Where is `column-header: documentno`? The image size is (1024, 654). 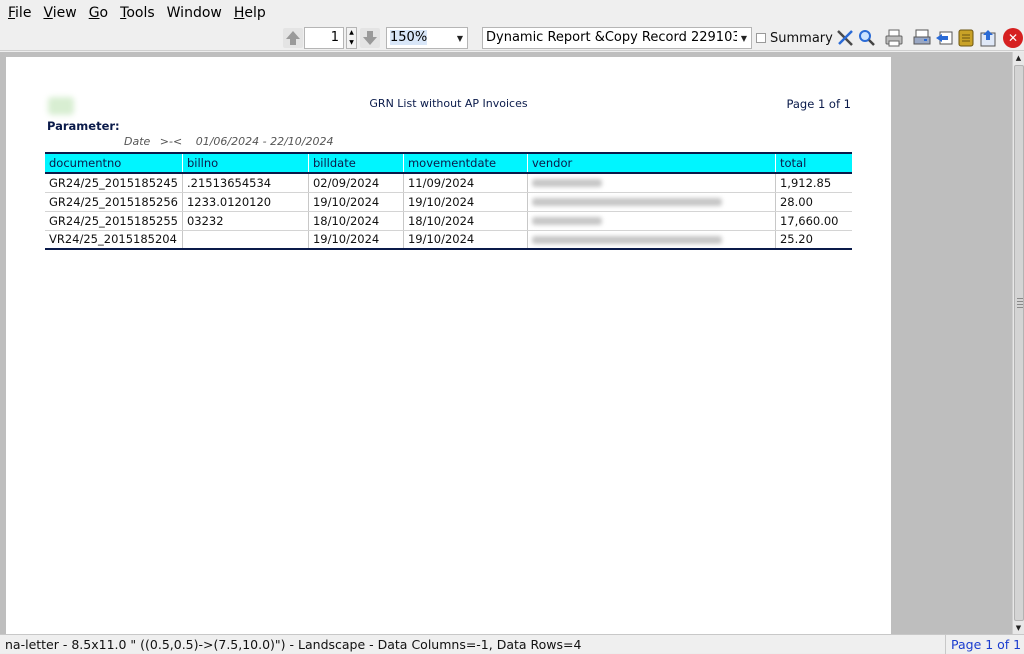
column-header: documentno is located at coordinates (114, 163).